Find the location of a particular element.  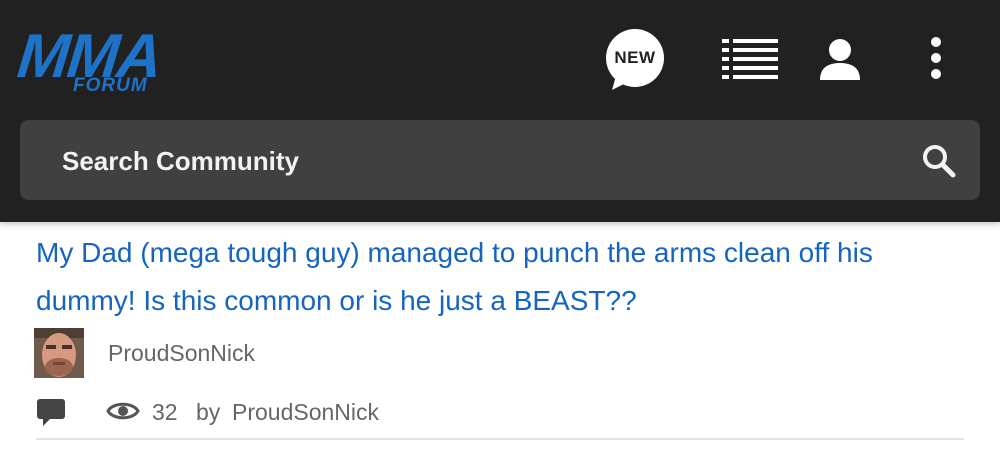

new-posts-button: NEW is located at coordinates (635, 60).